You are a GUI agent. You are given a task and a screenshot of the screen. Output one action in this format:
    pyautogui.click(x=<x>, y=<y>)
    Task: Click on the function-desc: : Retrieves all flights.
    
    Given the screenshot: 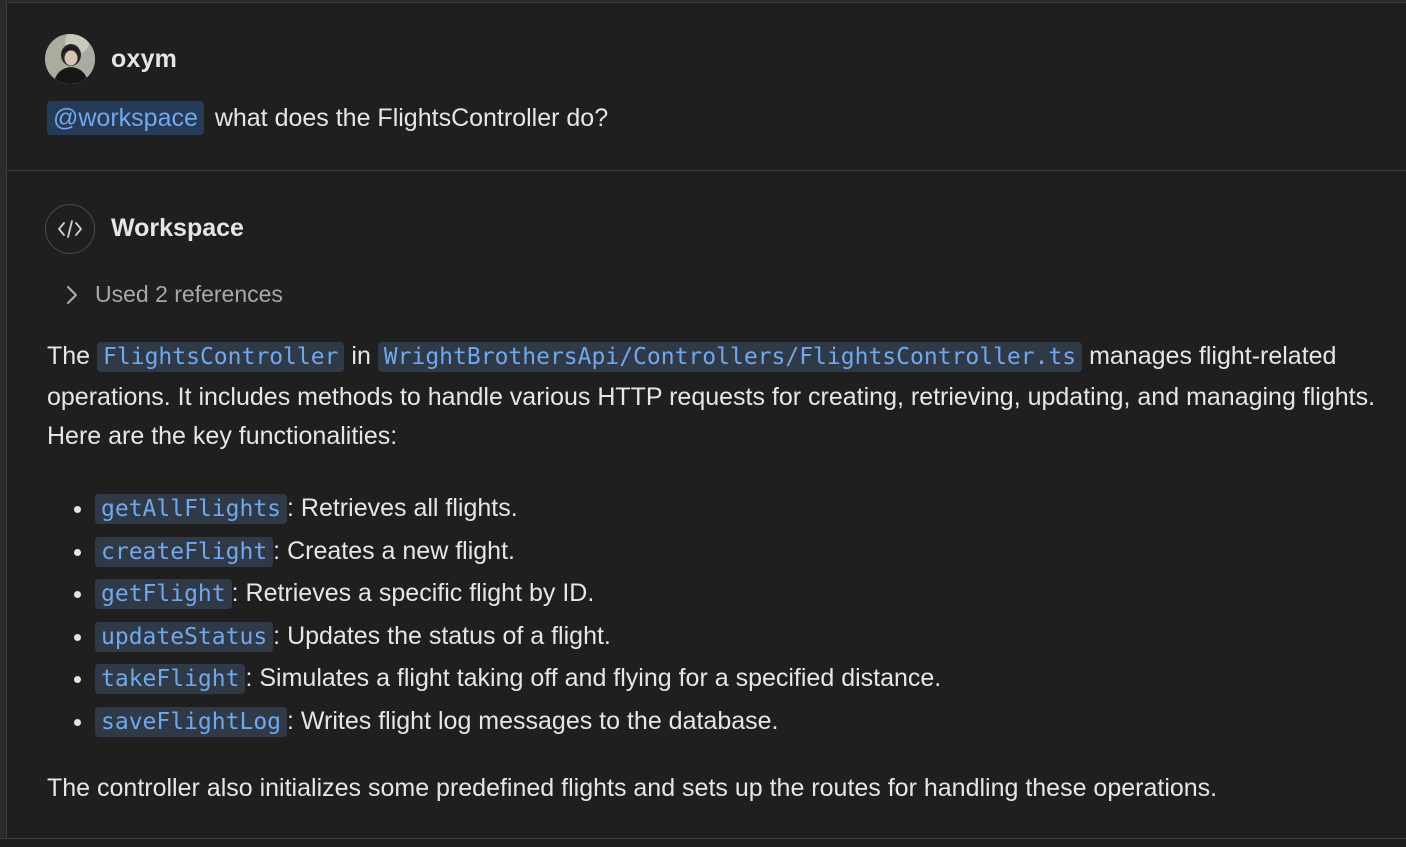 What is the action you would take?
    pyautogui.click(x=402, y=508)
    